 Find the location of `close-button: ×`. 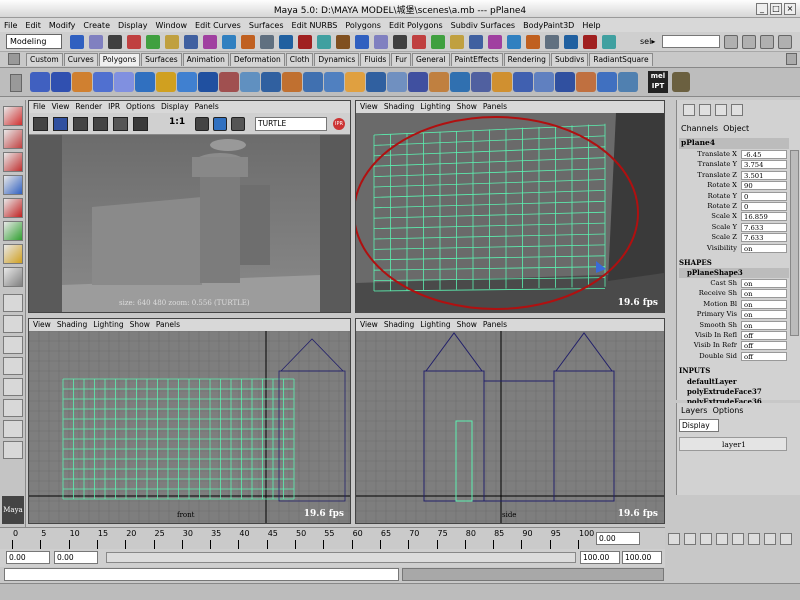

close-button: × is located at coordinates (790, 9).